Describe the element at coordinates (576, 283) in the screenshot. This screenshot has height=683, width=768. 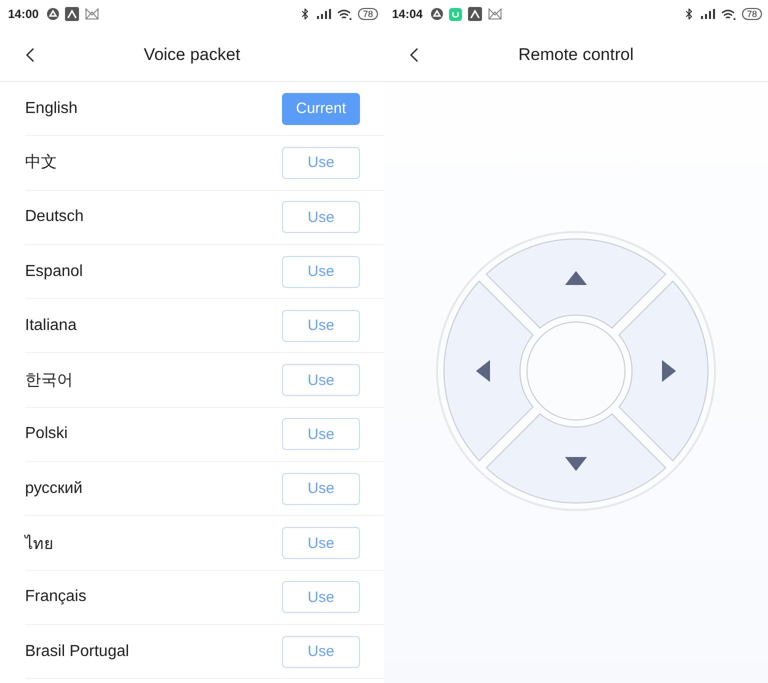
I see `up-arrow-button` at that location.